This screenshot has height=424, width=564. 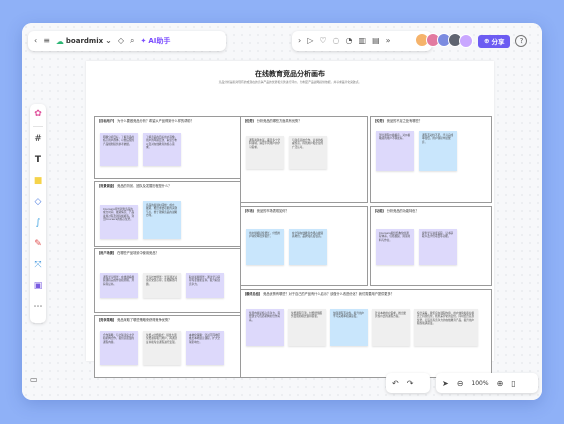 I want to click on bottom-controls: ↶ ↷ ➤ ⊖ 100% ⊕ ▯, so click(x=462, y=383).